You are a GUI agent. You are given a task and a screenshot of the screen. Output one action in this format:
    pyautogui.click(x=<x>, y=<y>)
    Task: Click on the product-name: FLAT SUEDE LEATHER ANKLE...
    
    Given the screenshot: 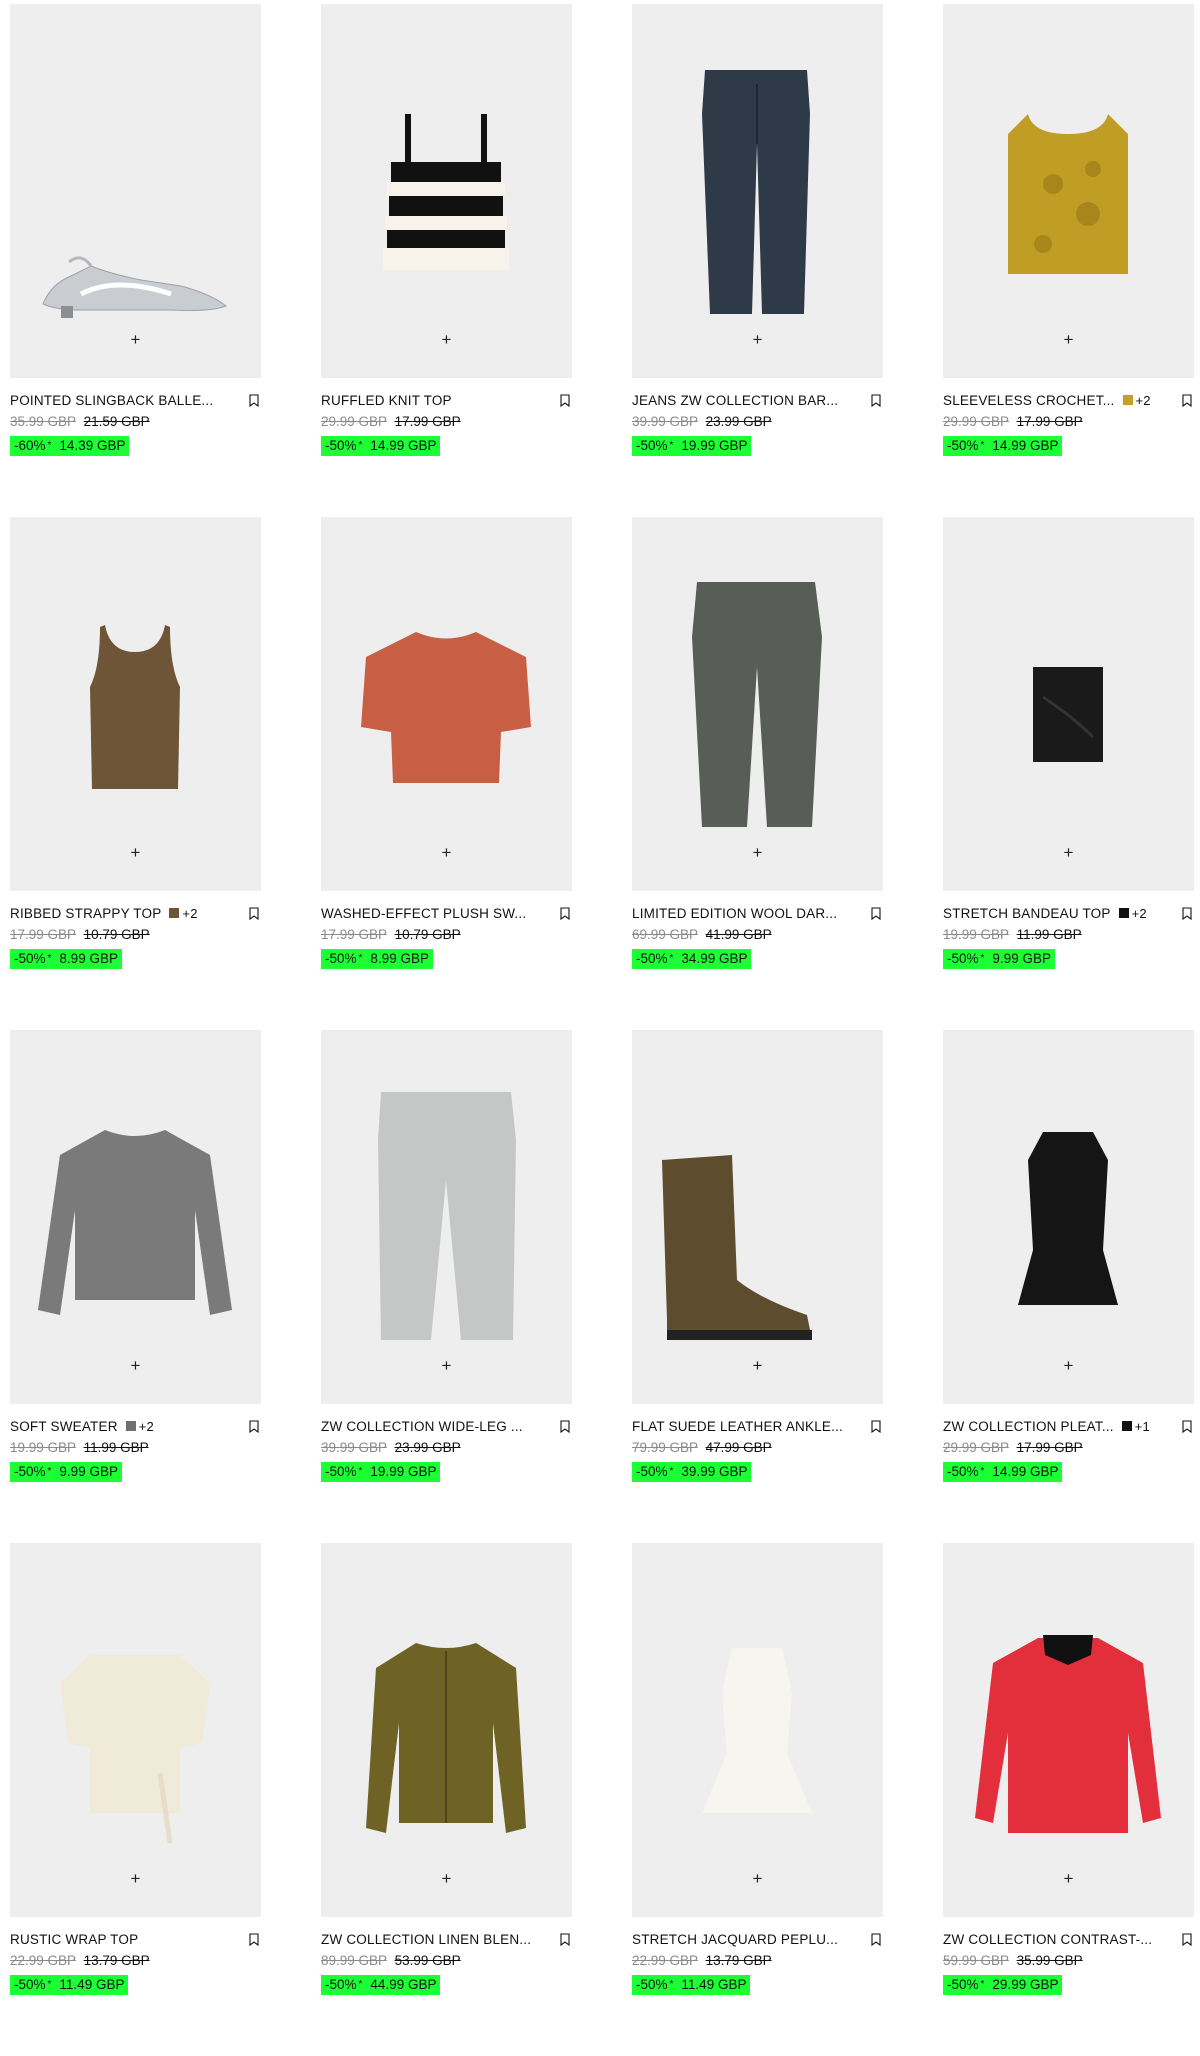 What is the action you would take?
    pyautogui.click(x=737, y=1426)
    